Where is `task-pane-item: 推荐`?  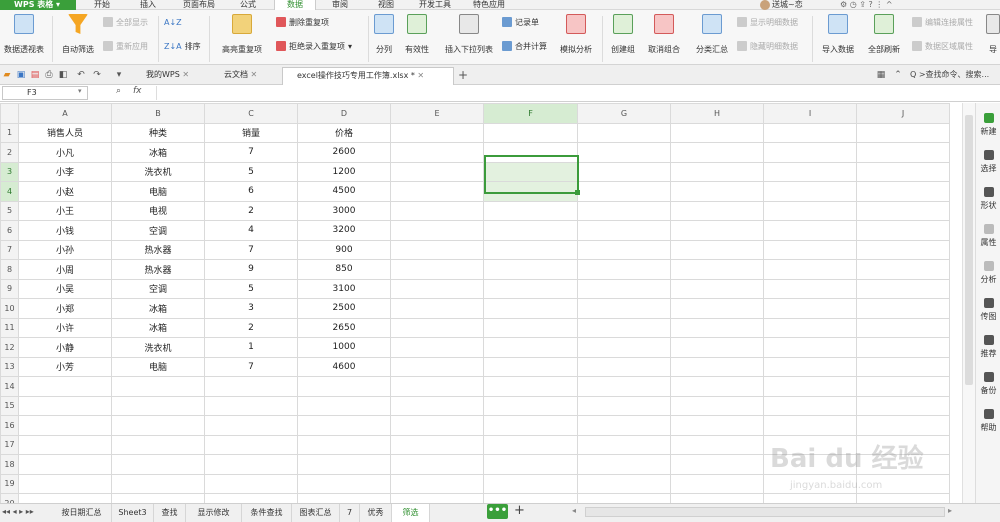
task-pane-item: 推荐 is located at coordinates (988, 347).